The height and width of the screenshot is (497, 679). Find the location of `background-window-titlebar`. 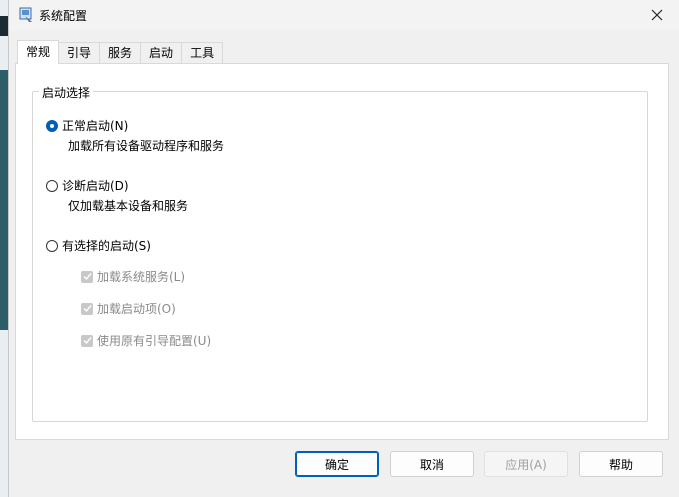

background-window-titlebar is located at coordinates (4, 26).